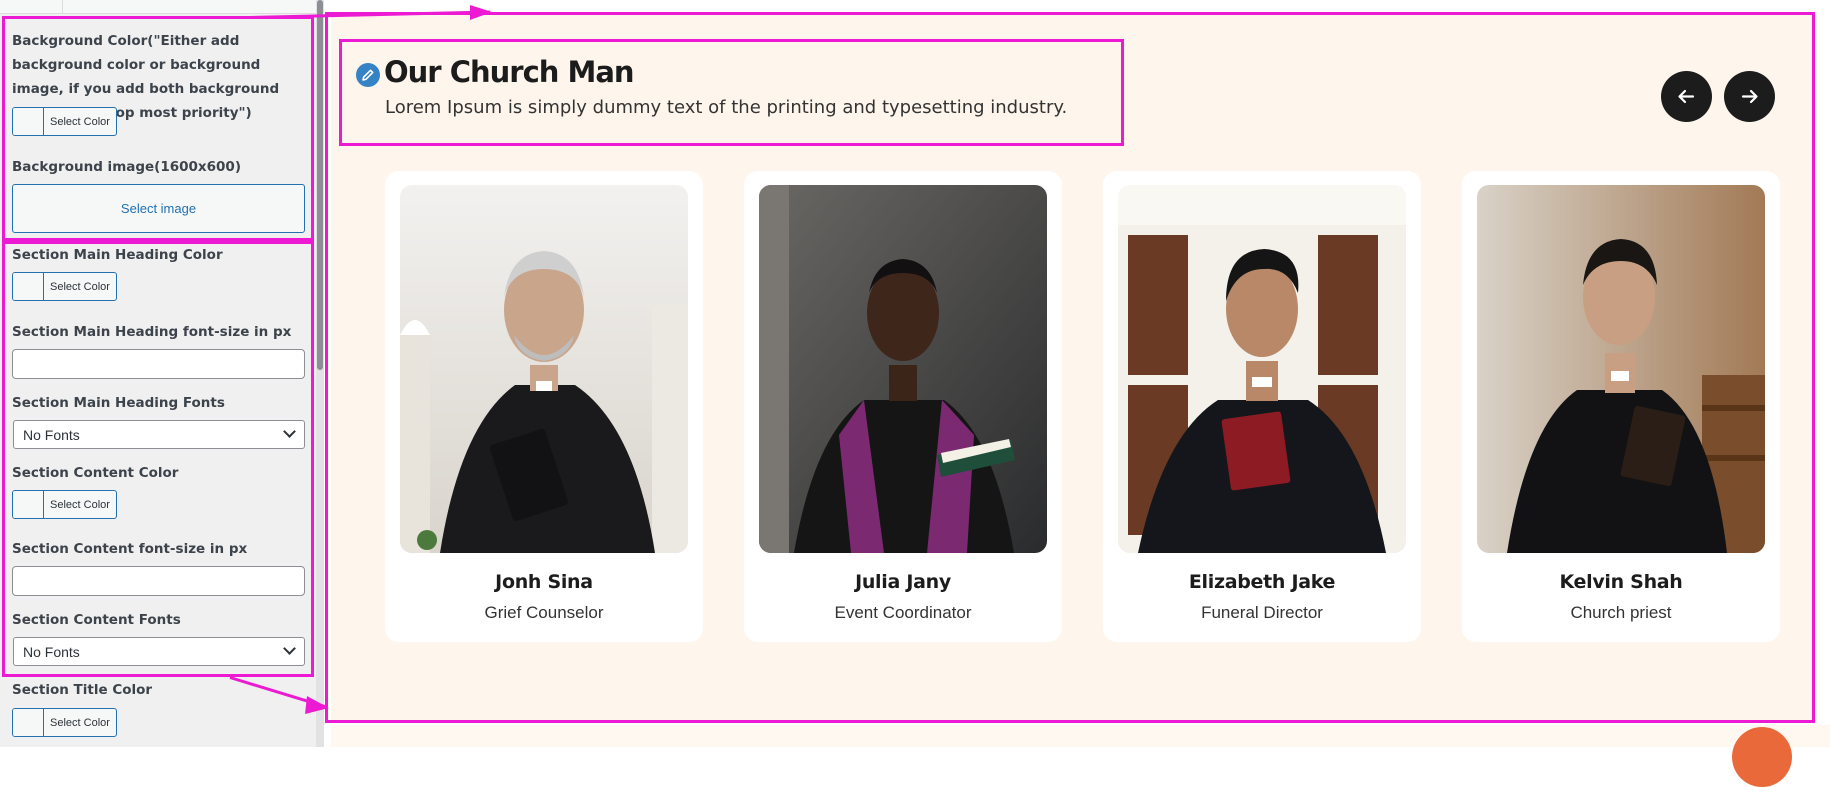 The height and width of the screenshot is (787, 1830). What do you see at coordinates (51, 651) in the screenshot?
I see `content-fonts-value: No Fonts` at bounding box center [51, 651].